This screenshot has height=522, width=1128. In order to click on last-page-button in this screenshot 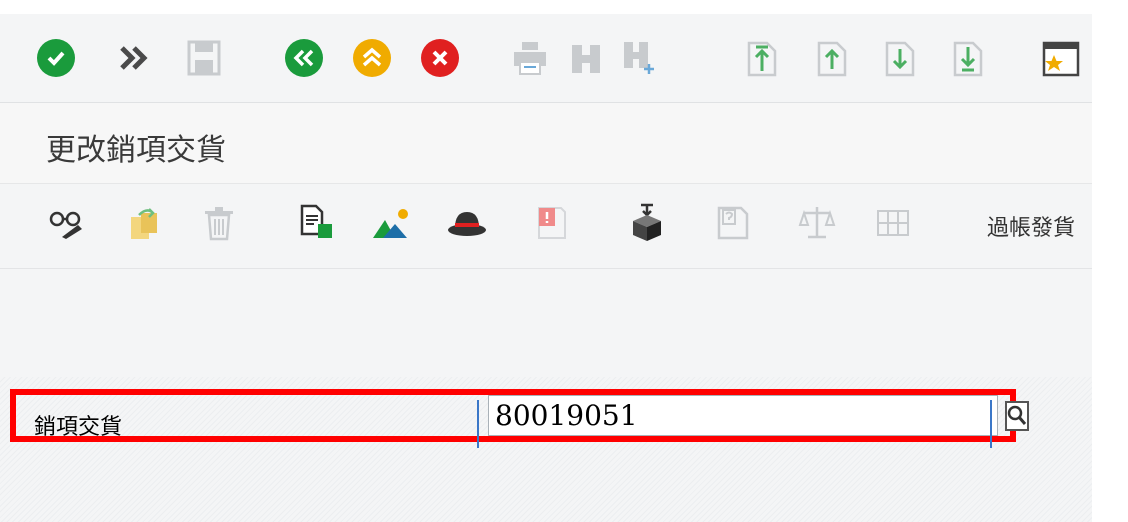, I will do `click(968, 58)`.